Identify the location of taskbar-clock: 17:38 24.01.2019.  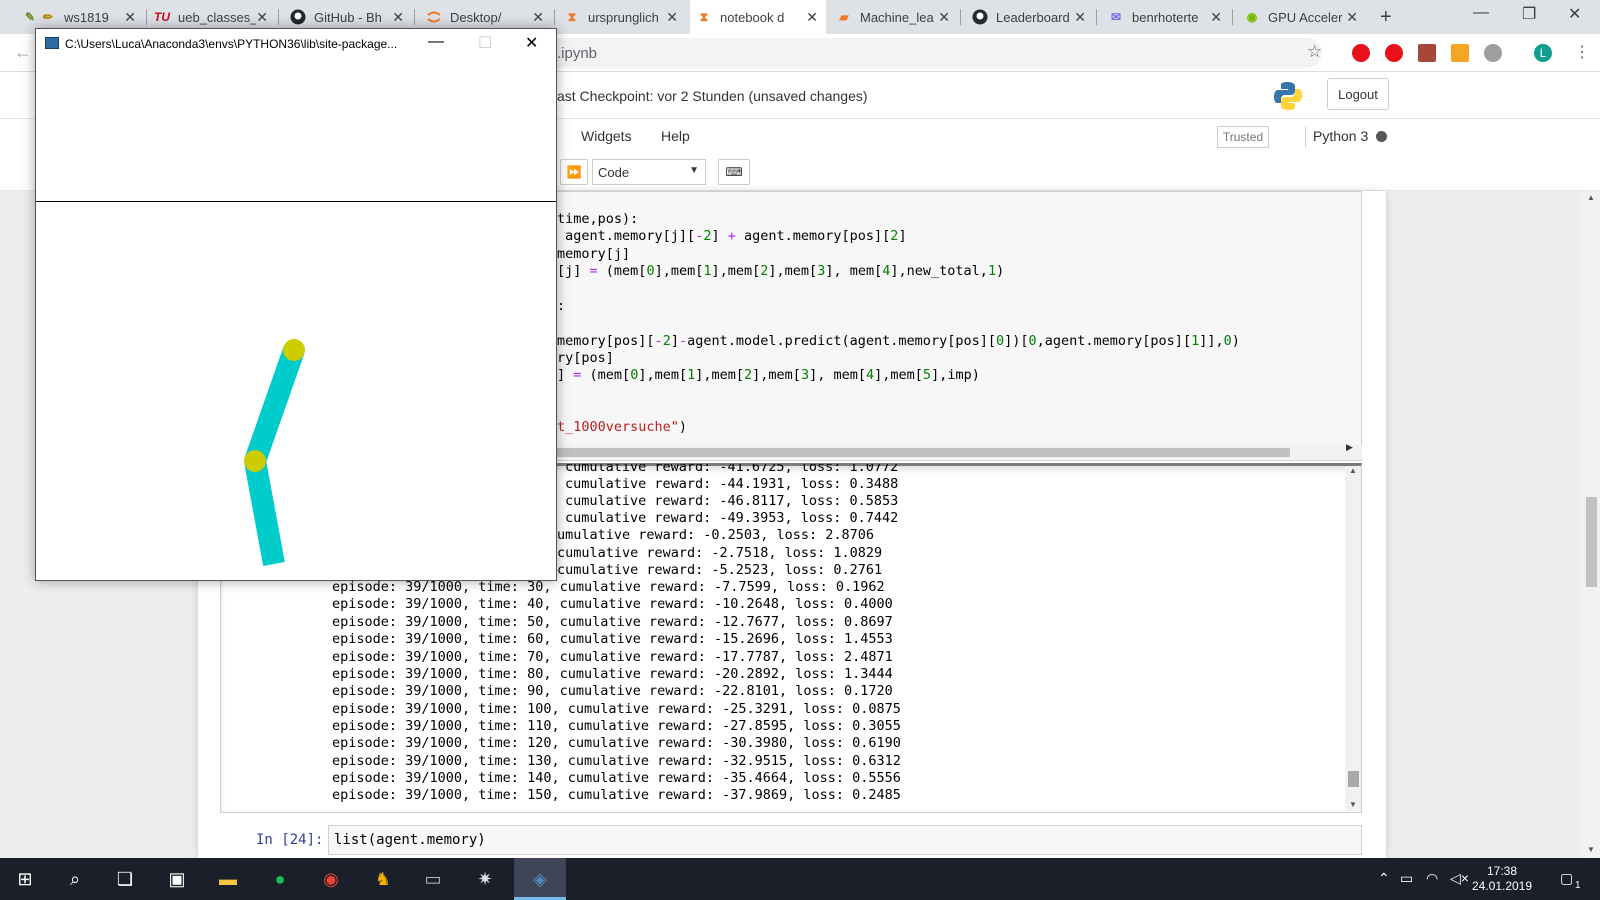
(1502, 879).